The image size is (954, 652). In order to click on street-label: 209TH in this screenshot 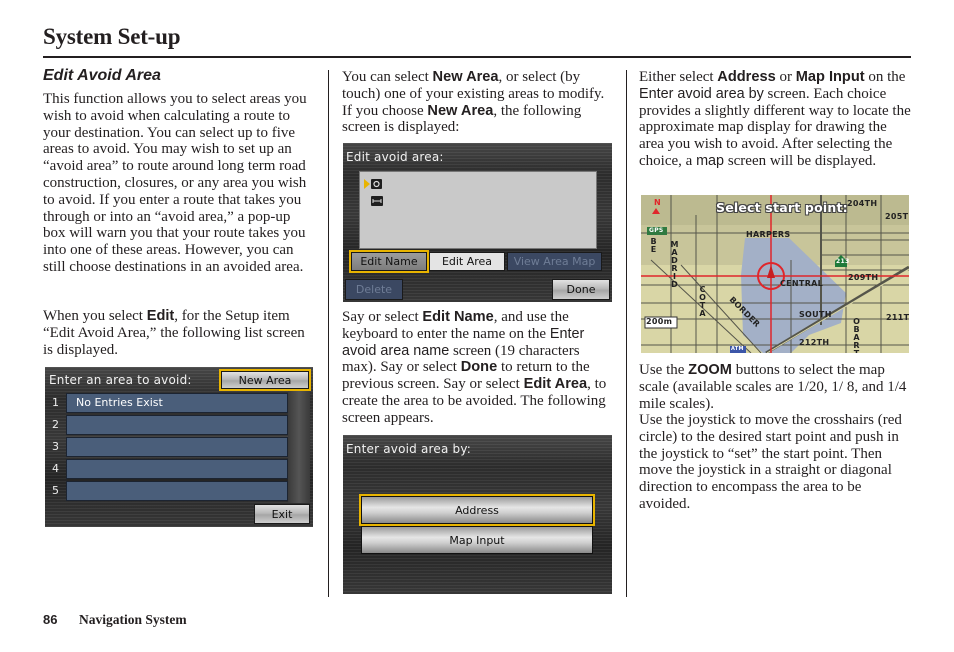, I will do `click(863, 277)`.